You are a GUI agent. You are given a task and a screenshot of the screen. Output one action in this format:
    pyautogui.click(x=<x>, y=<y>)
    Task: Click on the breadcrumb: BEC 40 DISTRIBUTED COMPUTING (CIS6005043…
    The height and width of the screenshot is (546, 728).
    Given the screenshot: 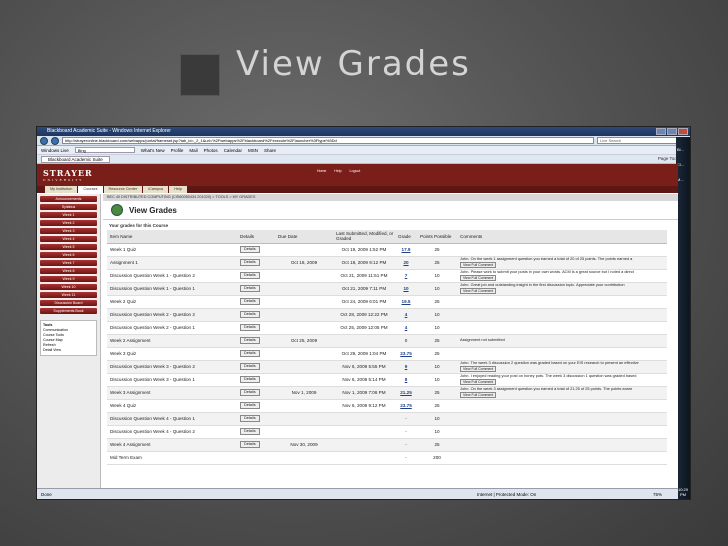 What is the action you would take?
    pyautogui.click(x=390, y=197)
    